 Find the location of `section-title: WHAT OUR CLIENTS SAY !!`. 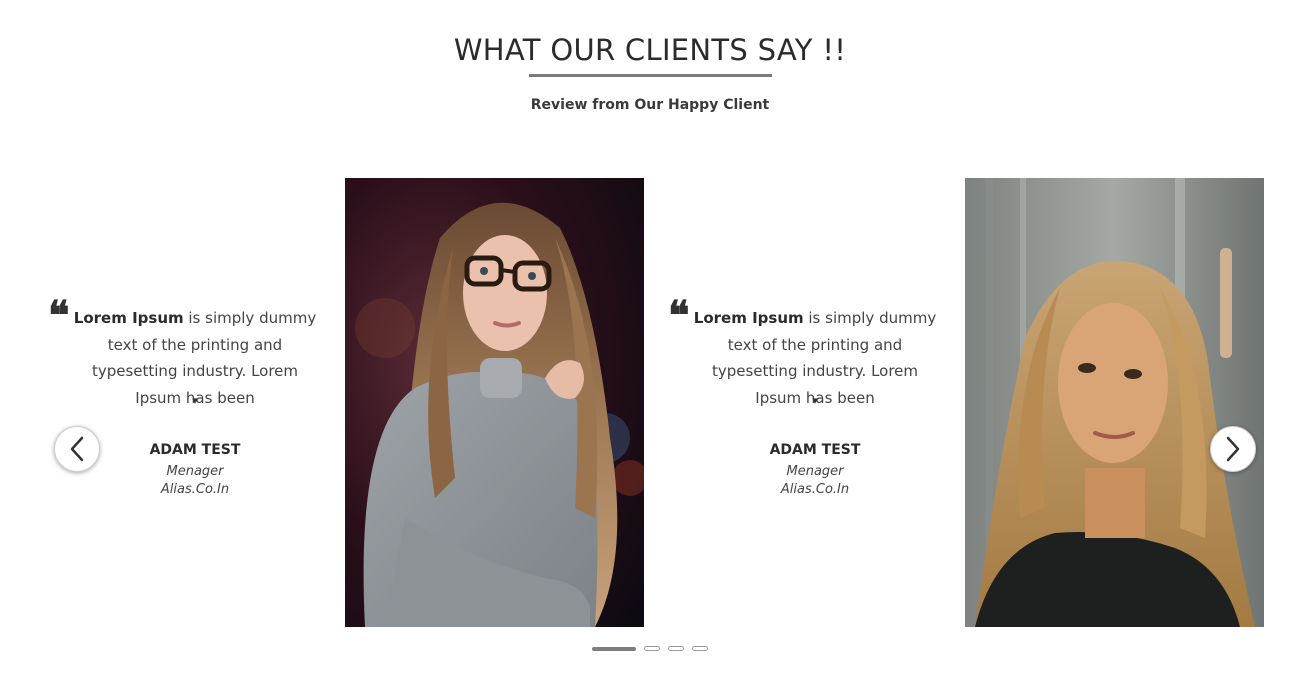

section-title: WHAT OUR CLIENTS SAY !! is located at coordinates (650, 50).